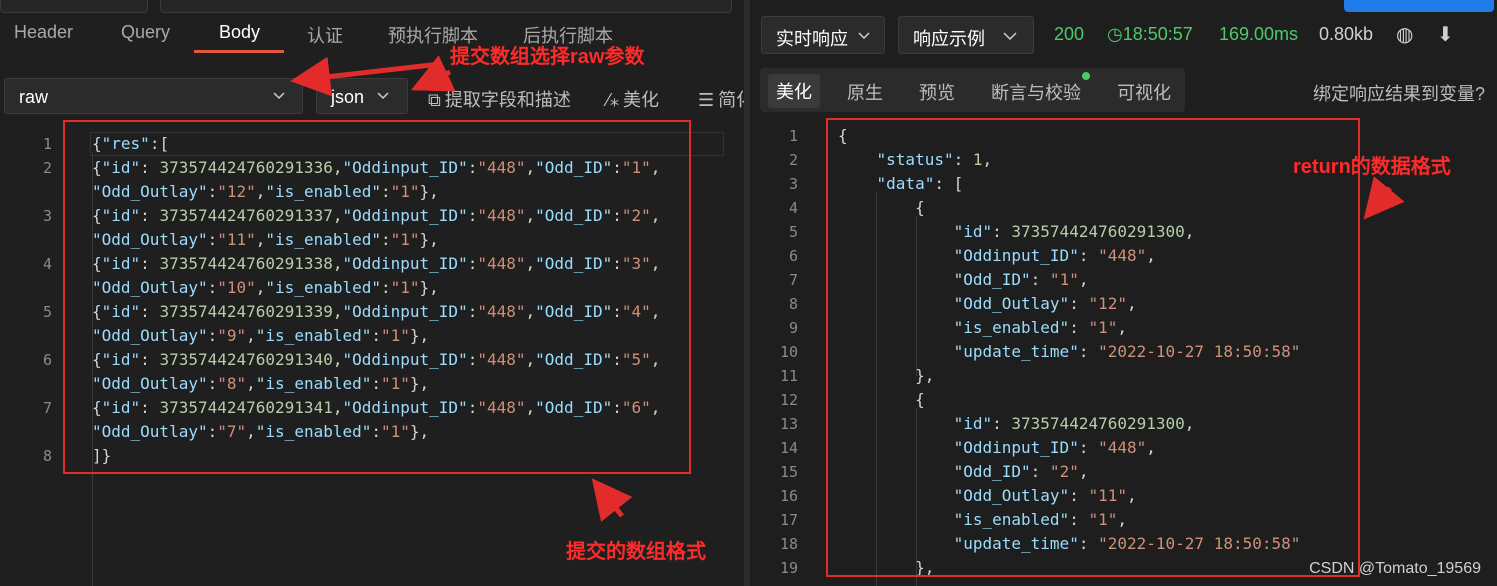 This screenshot has height=586, width=1497. I want to click on response-mode-select: 实时响应, so click(823, 35).